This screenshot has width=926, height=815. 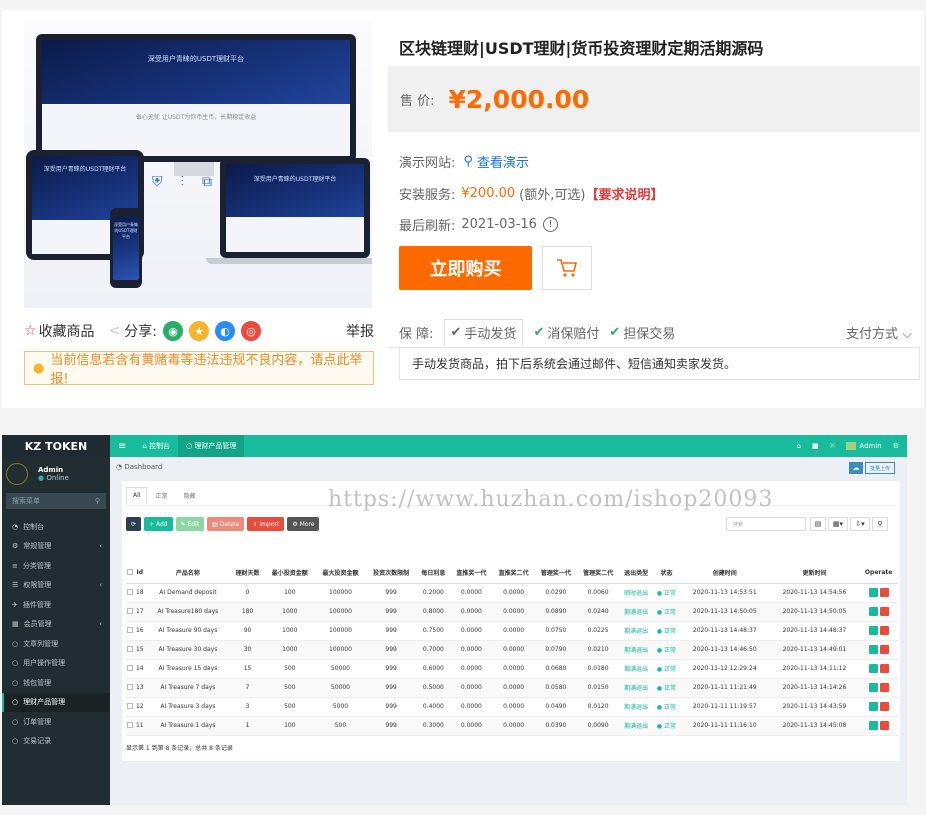 What do you see at coordinates (814, 573) in the screenshot?
I see `column-header: 更新时间` at bounding box center [814, 573].